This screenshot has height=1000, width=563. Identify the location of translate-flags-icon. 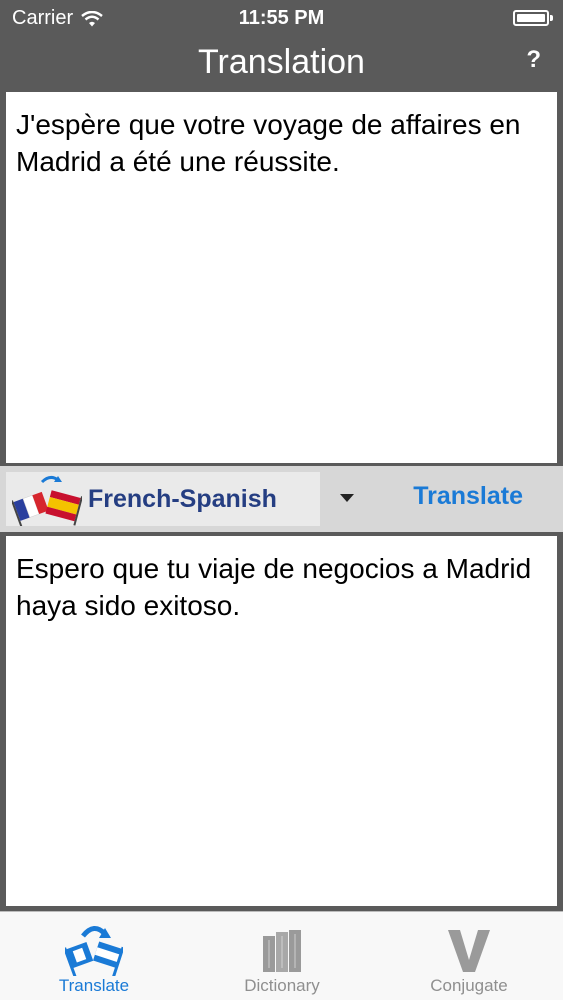
(94, 951).